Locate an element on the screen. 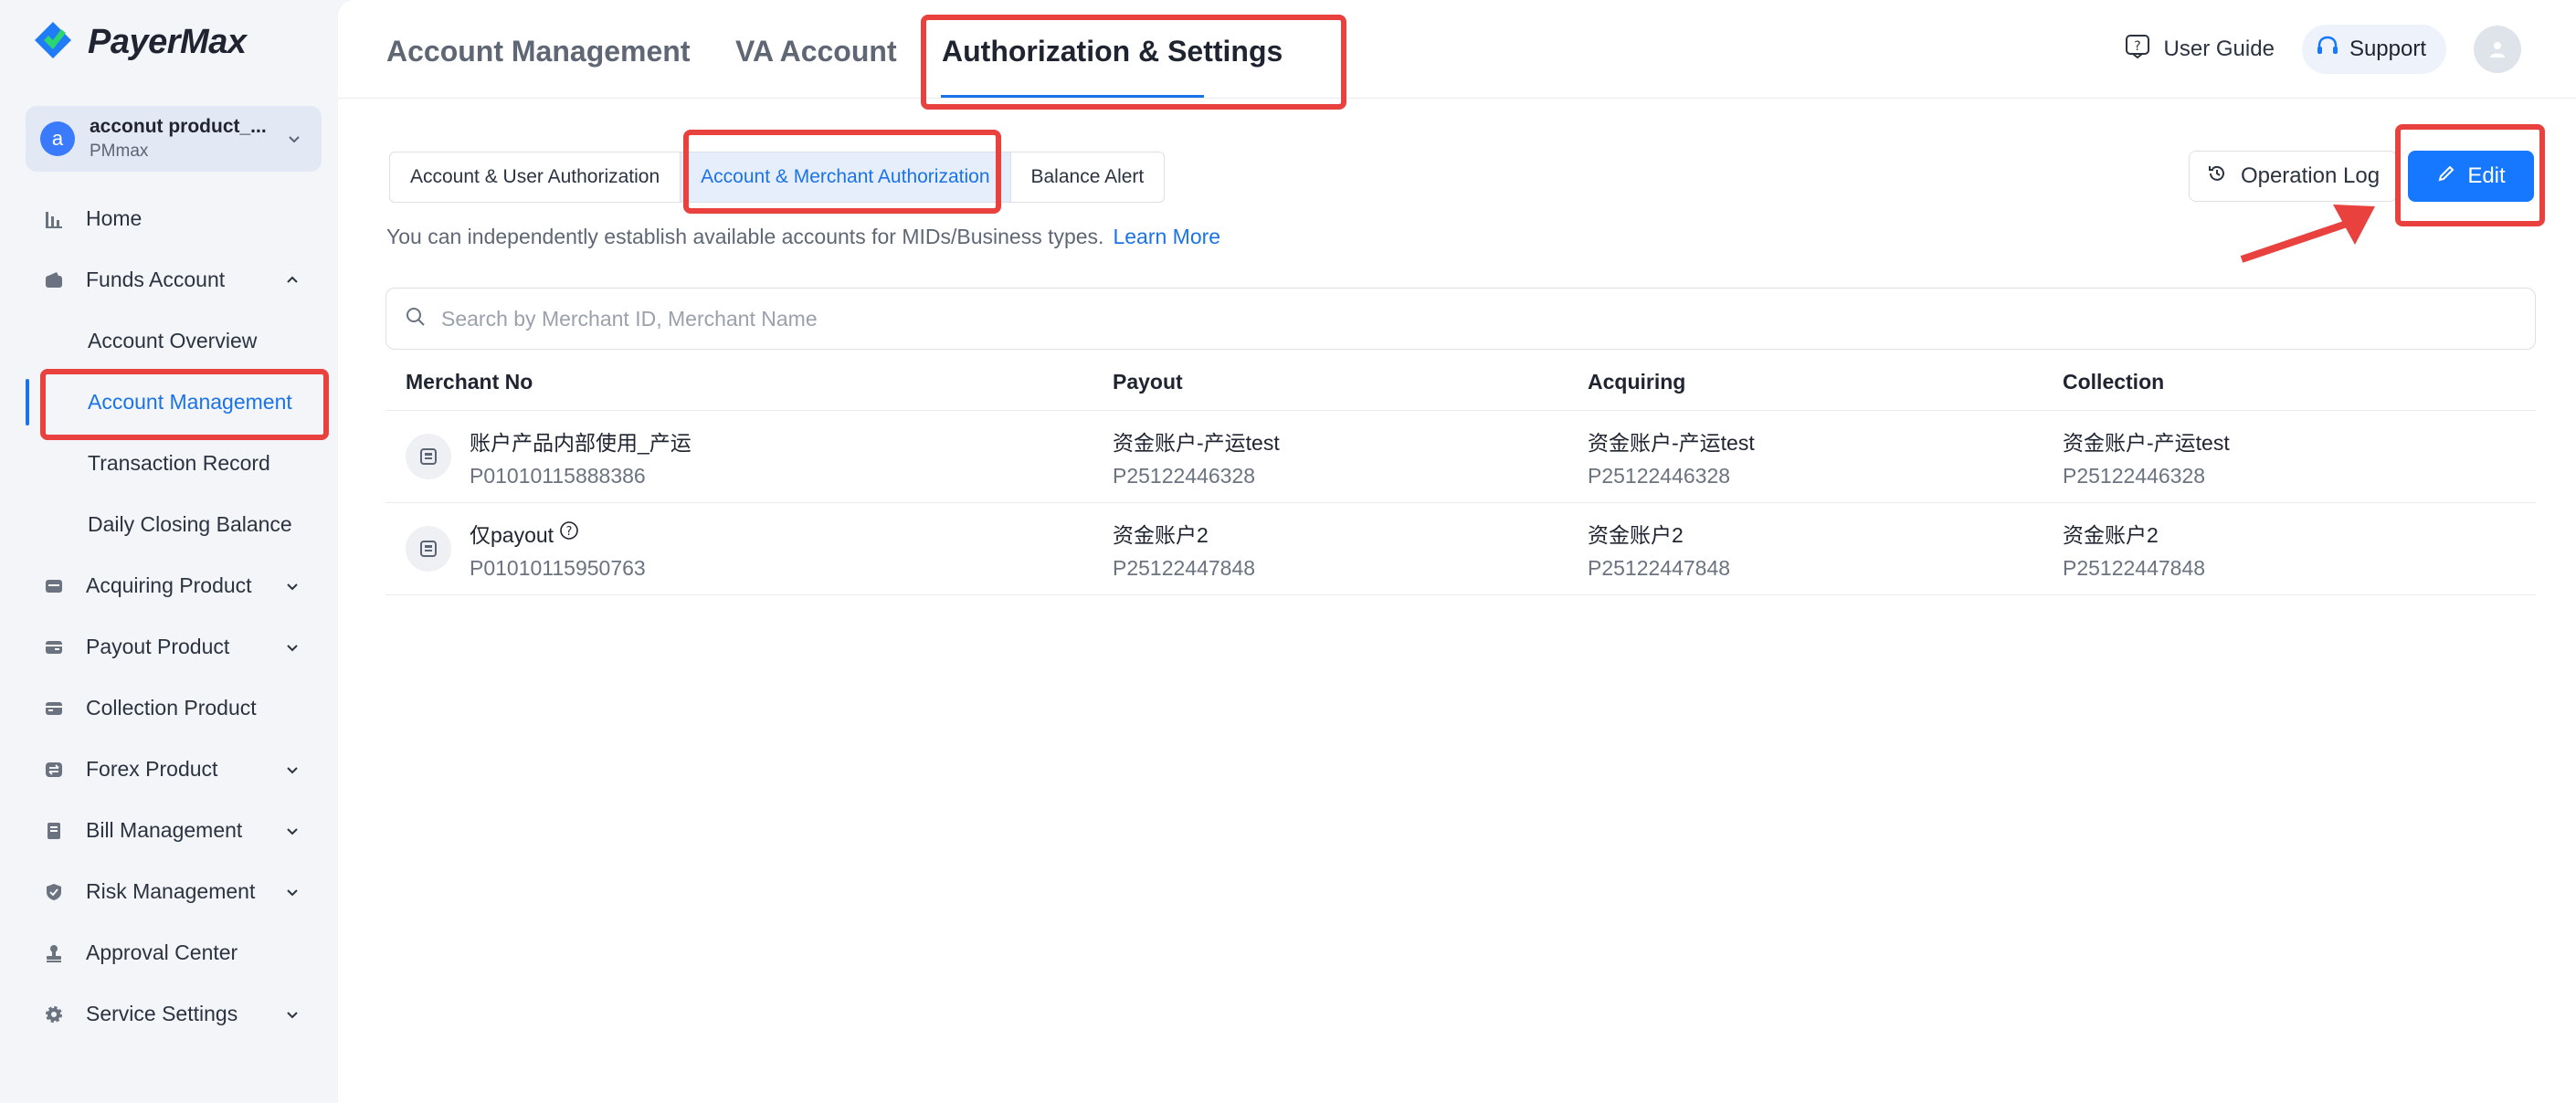 Image resolution: width=2576 pixels, height=1103 pixels. bill-icon is located at coordinates (54, 831).